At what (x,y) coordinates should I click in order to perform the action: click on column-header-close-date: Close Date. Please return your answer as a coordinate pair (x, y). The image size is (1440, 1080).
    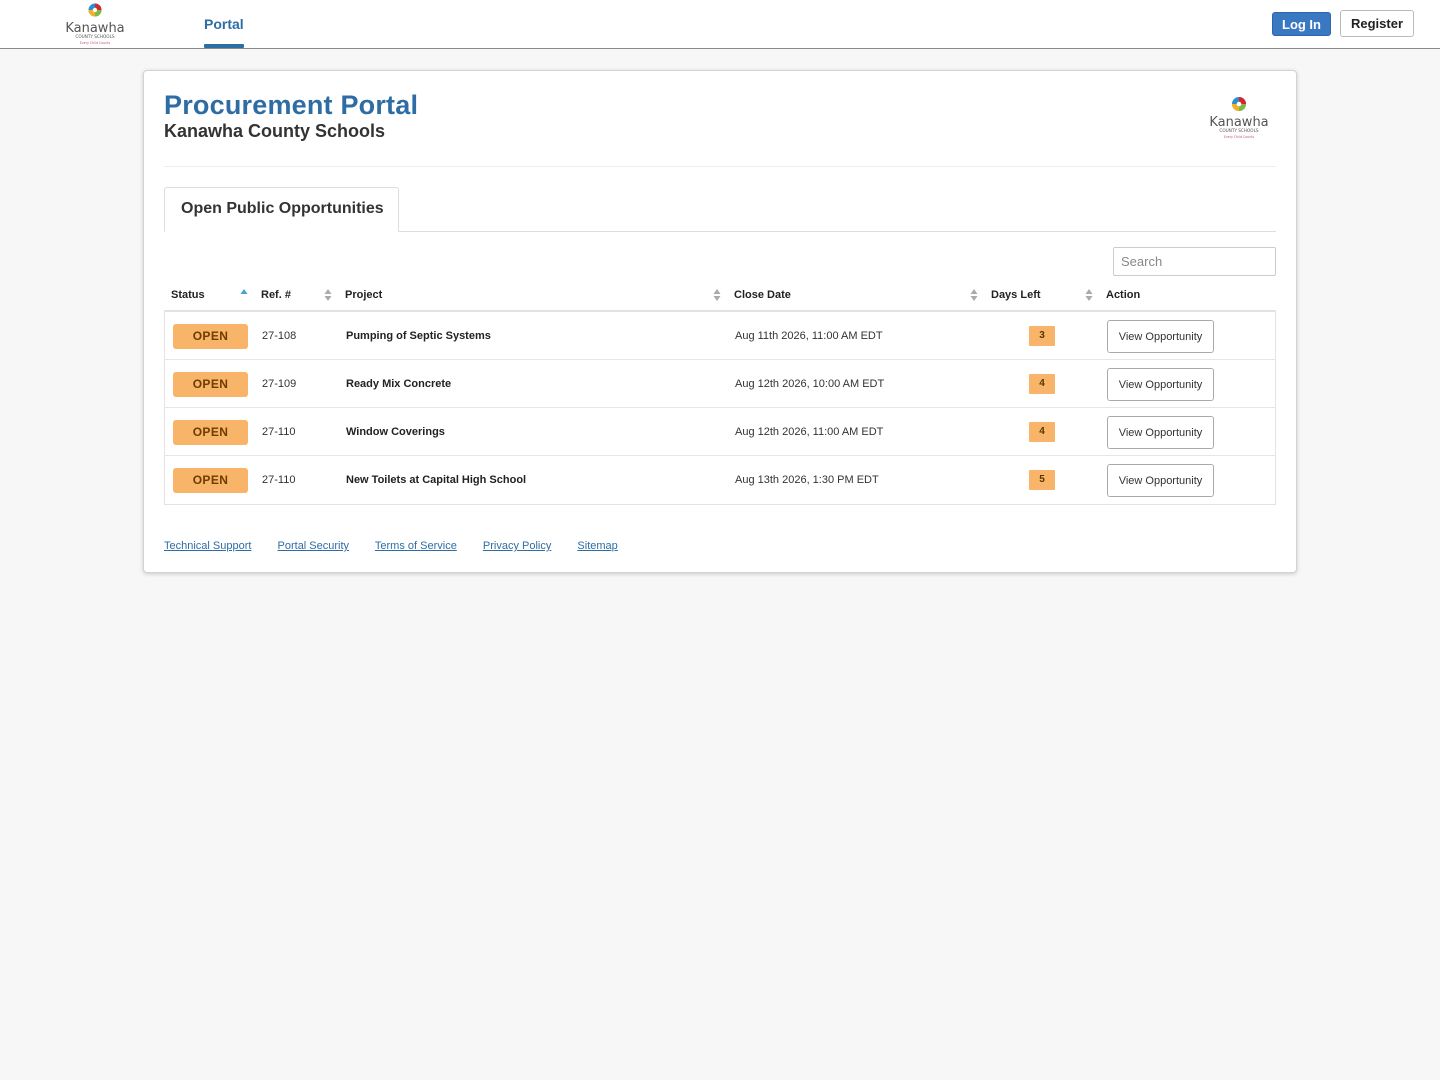
    Looking at the image, I should click on (762, 295).